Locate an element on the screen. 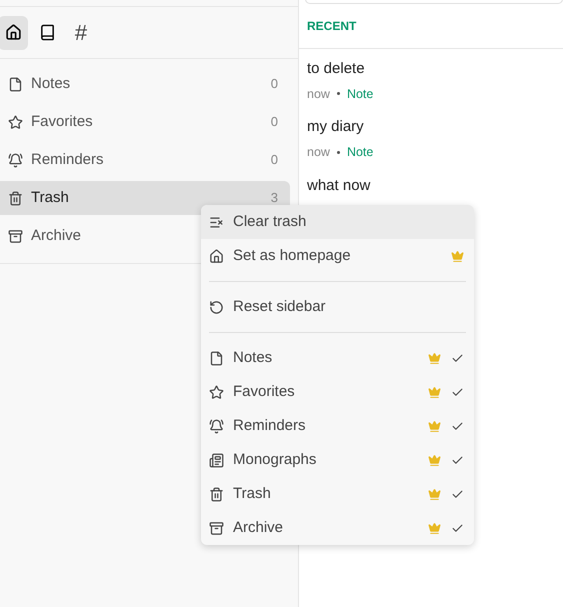 The image size is (563, 607). sidebar-item: Trash 3 is located at coordinates (145, 198).